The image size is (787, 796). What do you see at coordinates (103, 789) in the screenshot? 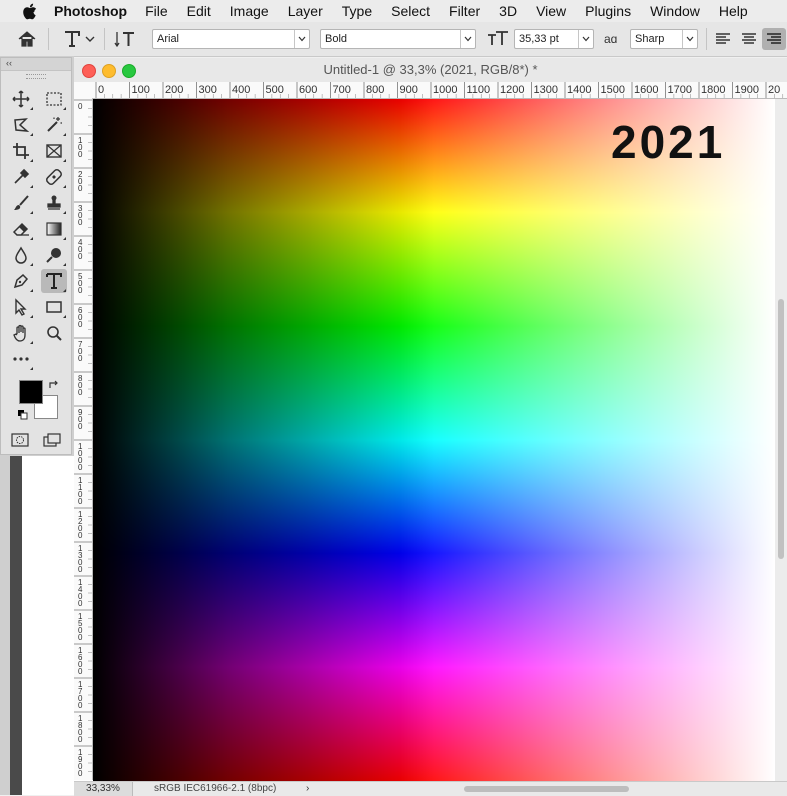
I see `zoom-level-field: 33,33%` at bounding box center [103, 789].